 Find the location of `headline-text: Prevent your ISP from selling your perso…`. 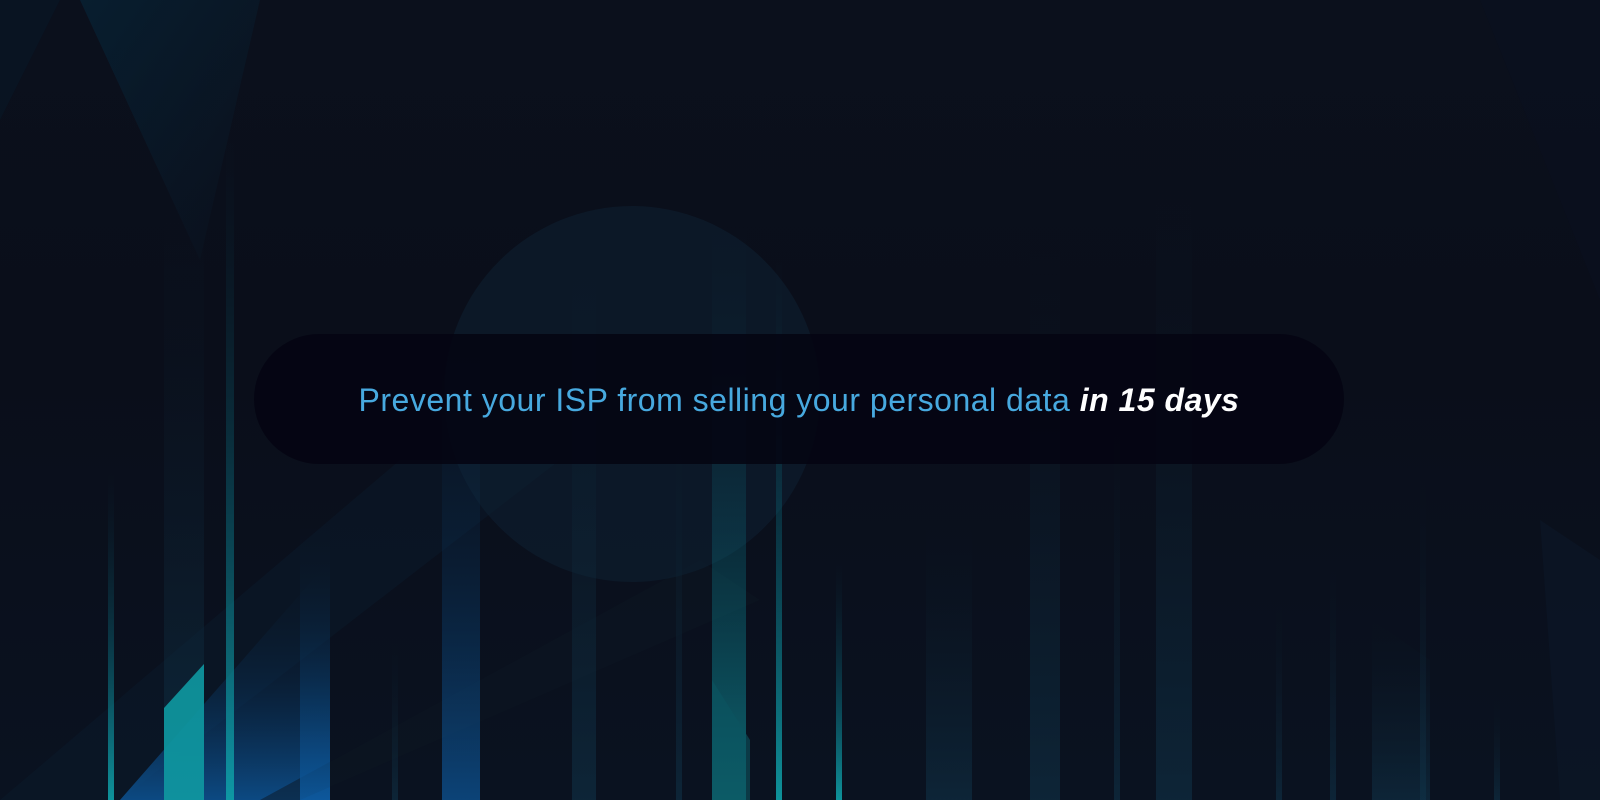

headline-text: Prevent your ISP from selling your perso… is located at coordinates (799, 399).